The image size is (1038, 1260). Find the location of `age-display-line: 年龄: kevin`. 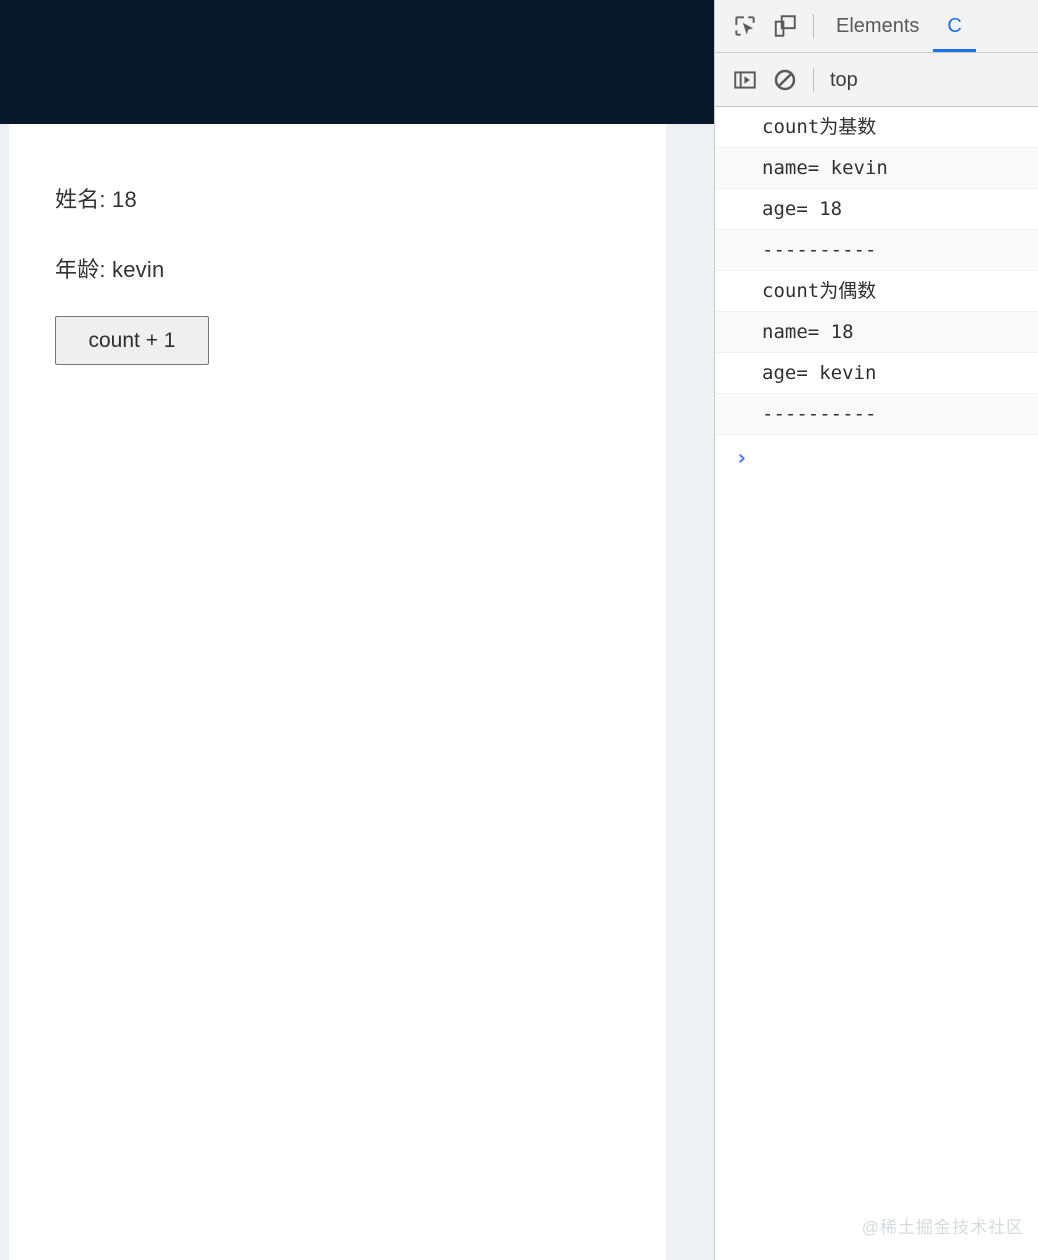

age-display-line: 年龄: kevin is located at coordinates (110, 269).